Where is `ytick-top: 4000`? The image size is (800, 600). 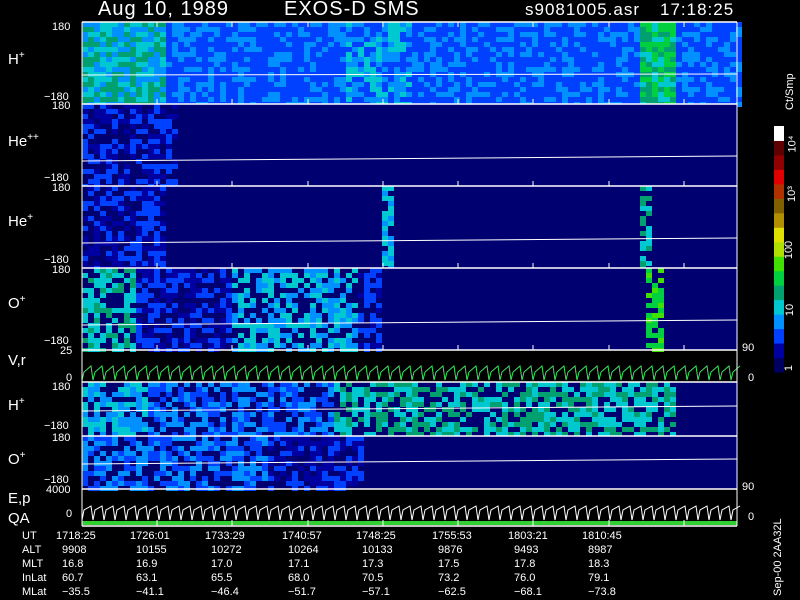 ytick-top: 4000 is located at coordinates (58, 490).